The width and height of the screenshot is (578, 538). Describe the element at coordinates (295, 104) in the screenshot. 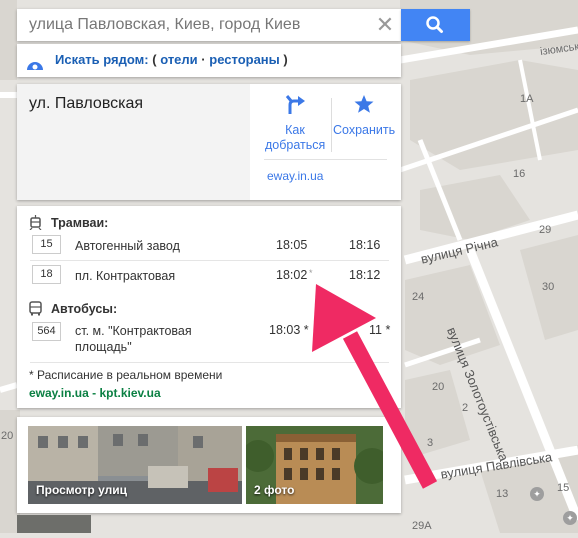

I see `directions-icon` at that location.